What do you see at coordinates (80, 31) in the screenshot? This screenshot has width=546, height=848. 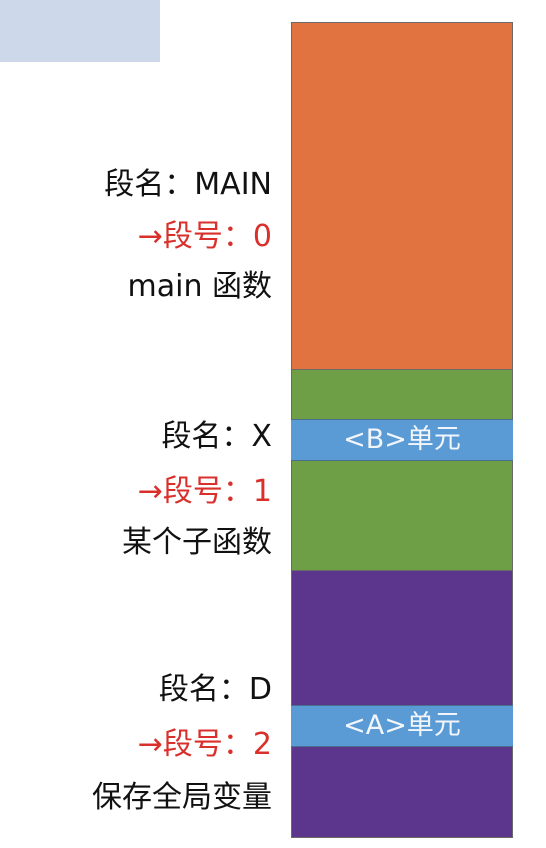 I see `corner-decoration` at bounding box center [80, 31].